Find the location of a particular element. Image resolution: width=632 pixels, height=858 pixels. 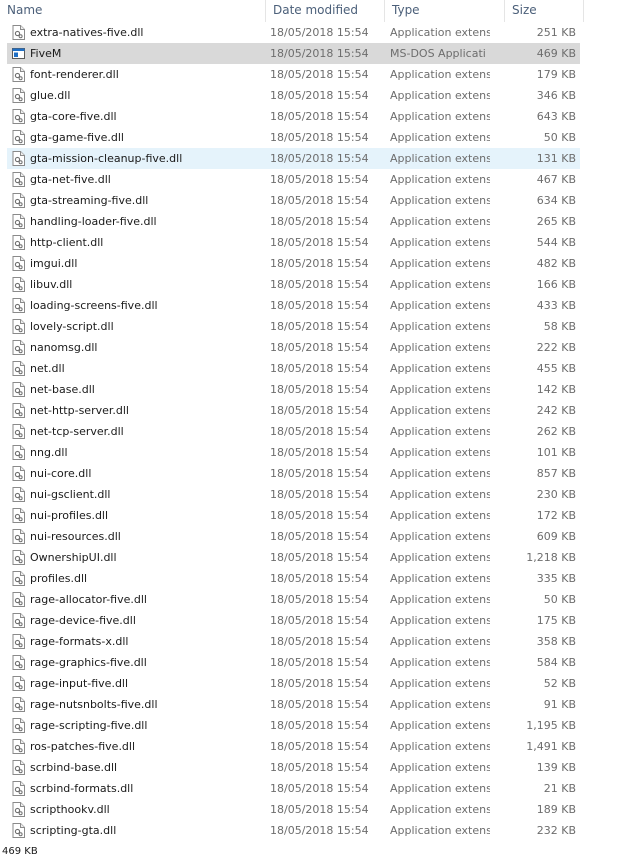

file-name: font-renderer.dll is located at coordinates (74, 74).